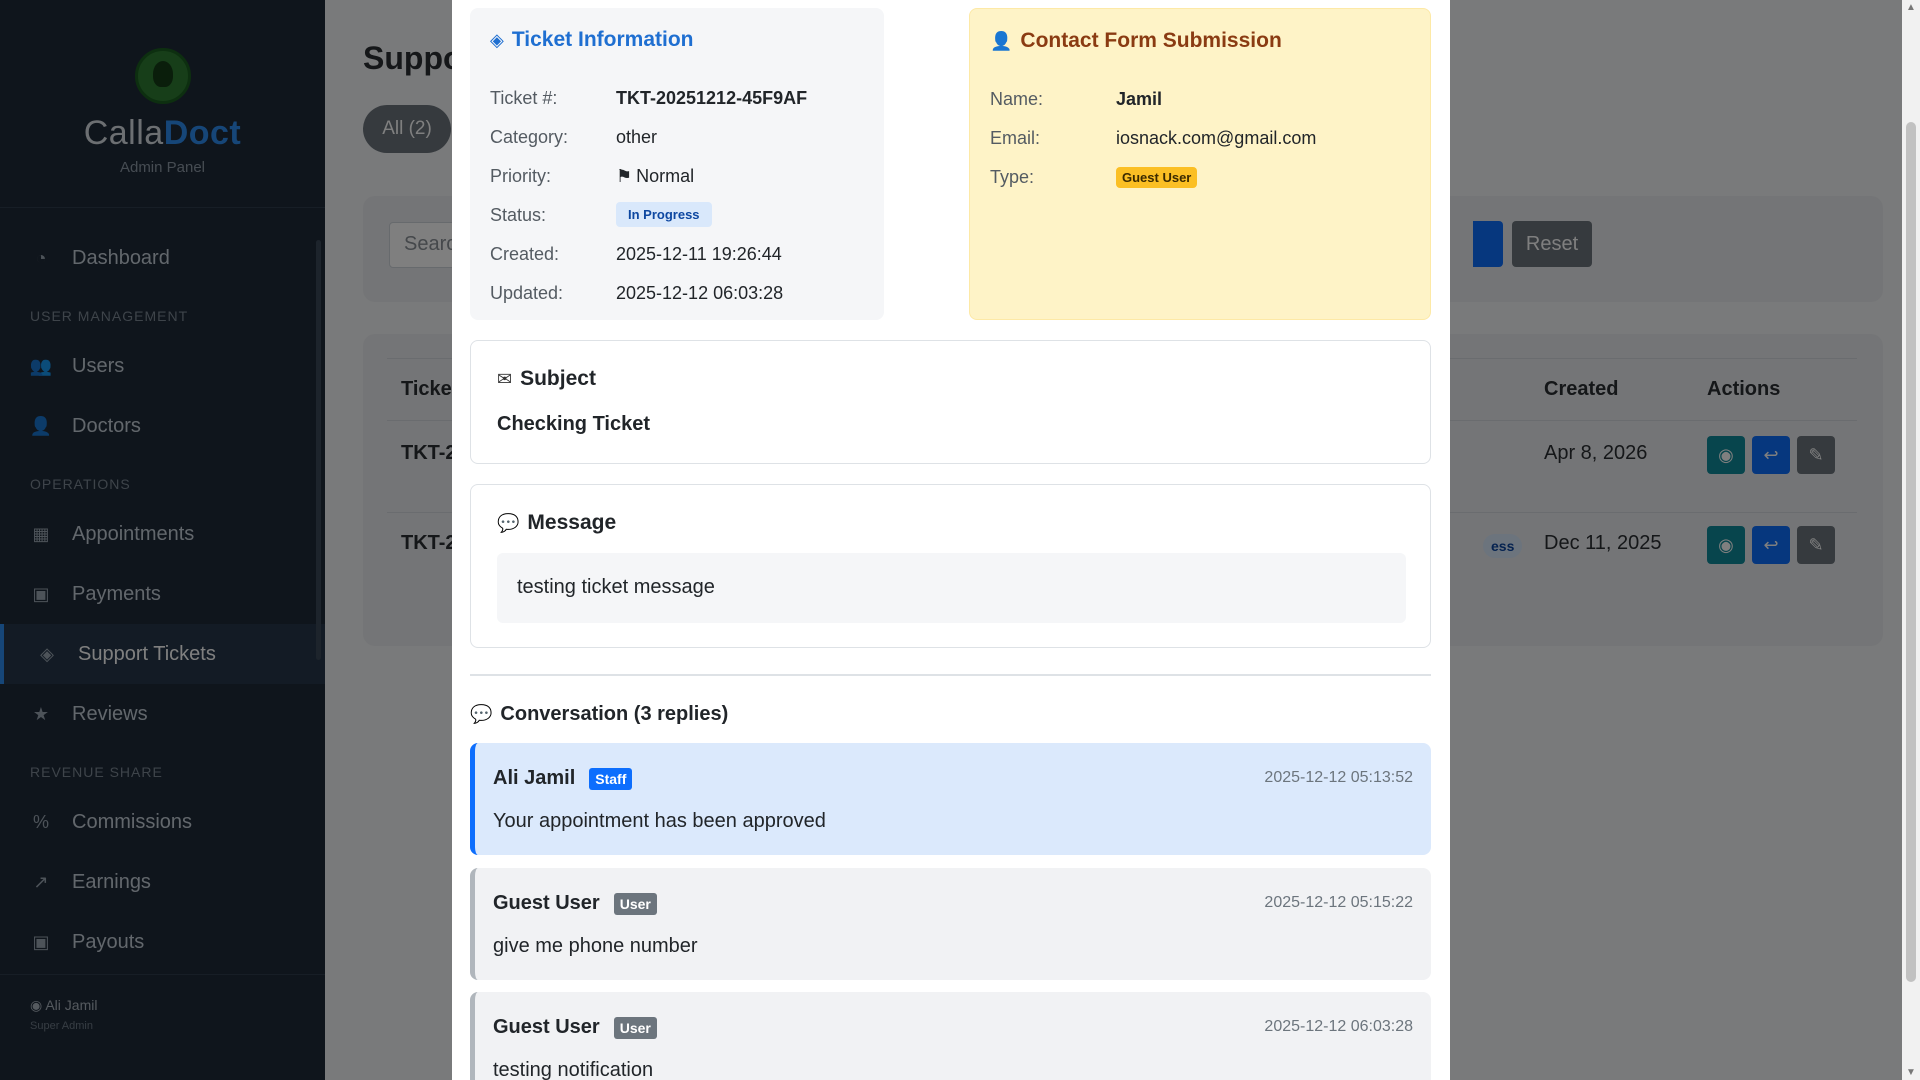  I want to click on reply-author: Ali Jamil Staff, so click(563, 778).